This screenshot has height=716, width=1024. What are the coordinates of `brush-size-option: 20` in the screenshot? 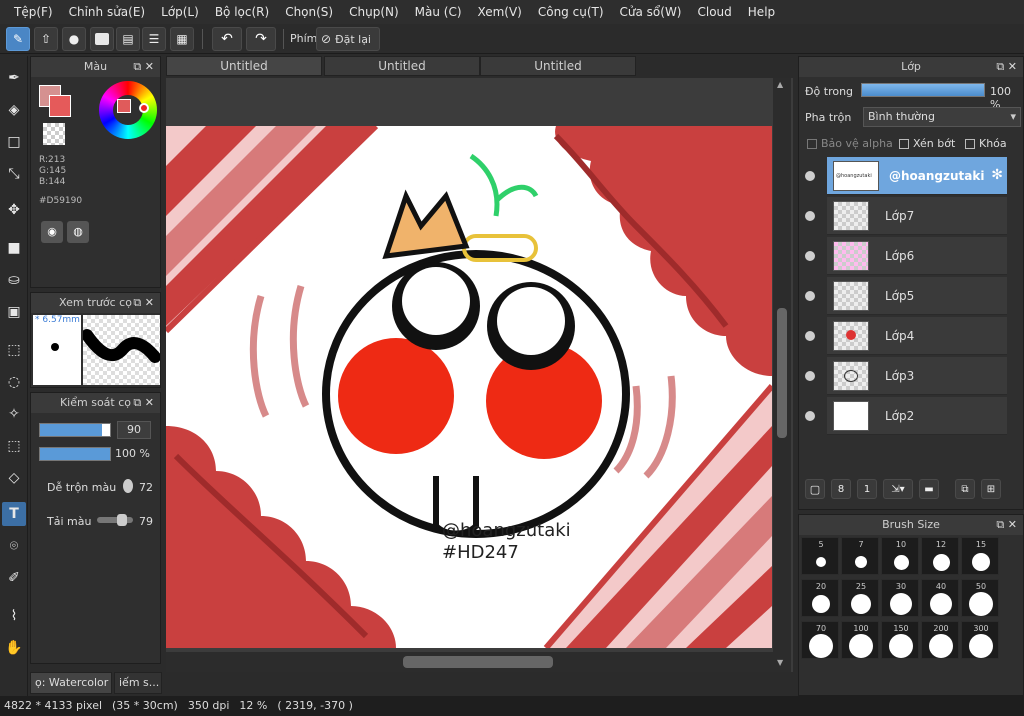 It's located at (820, 598).